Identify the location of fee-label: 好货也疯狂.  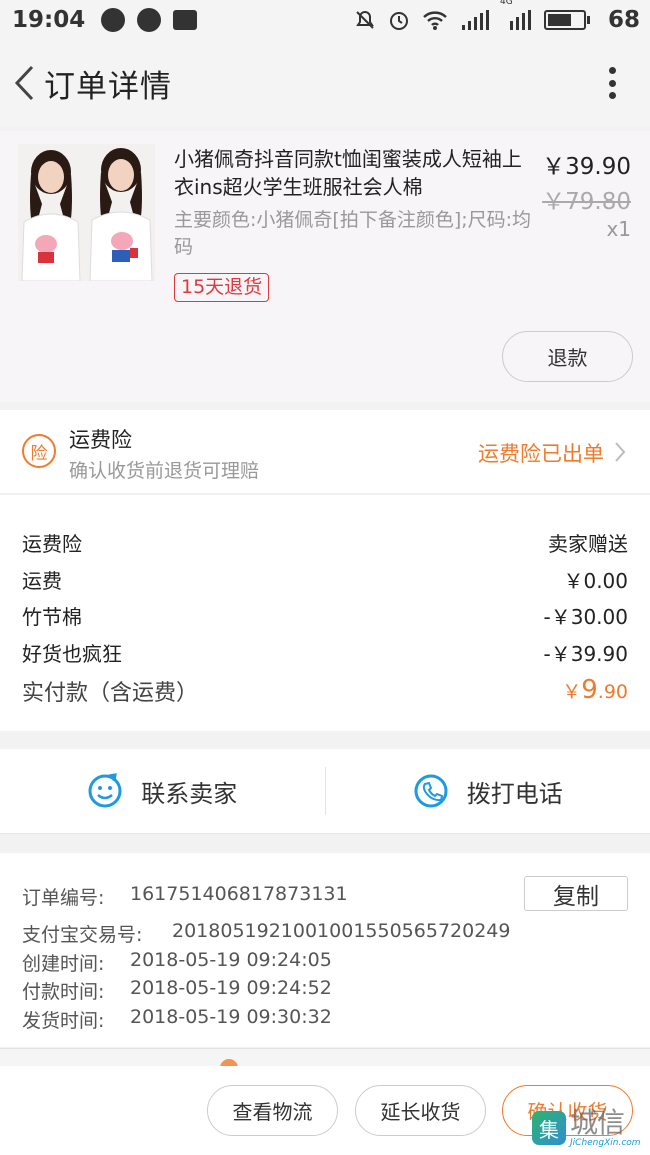
(72, 654).